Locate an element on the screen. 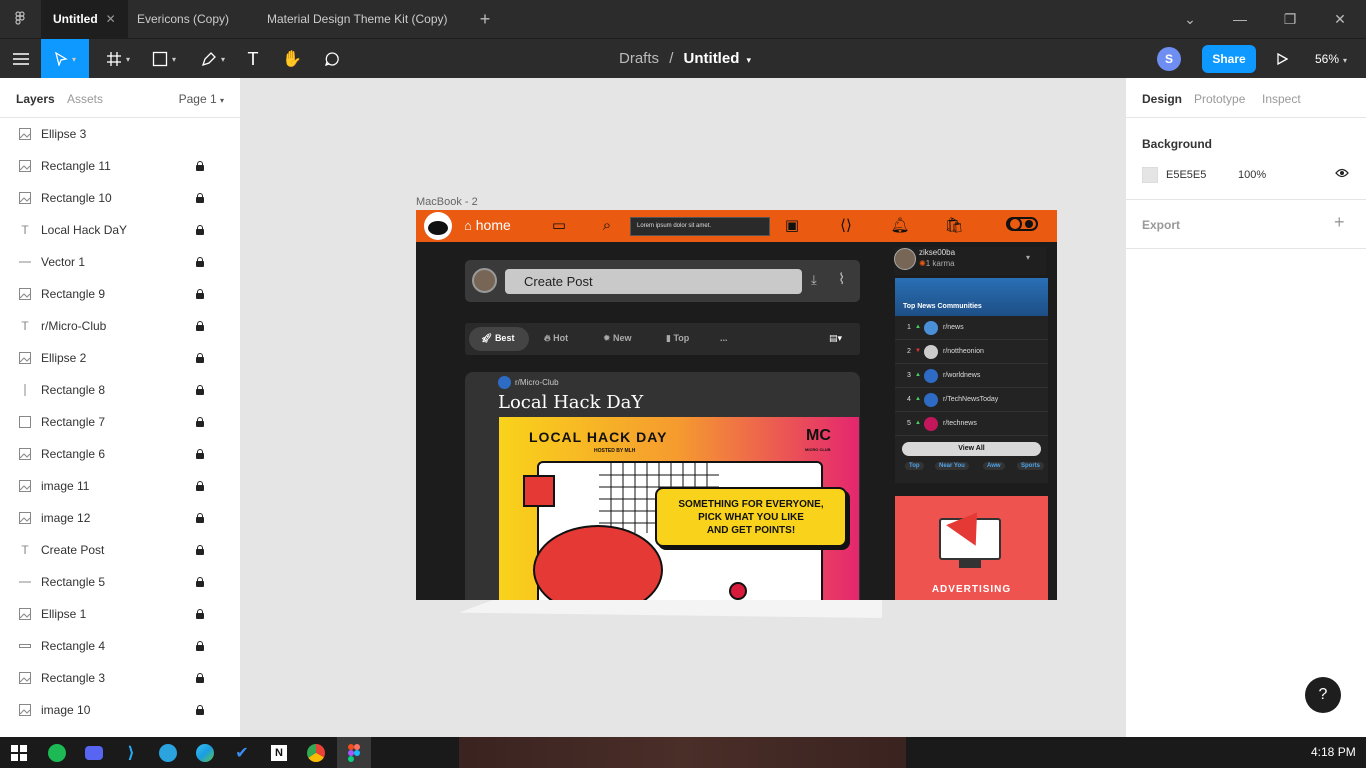 This screenshot has width=1366, height=768. post-title: Local Hack DaY is located at coordinates (570, 402).